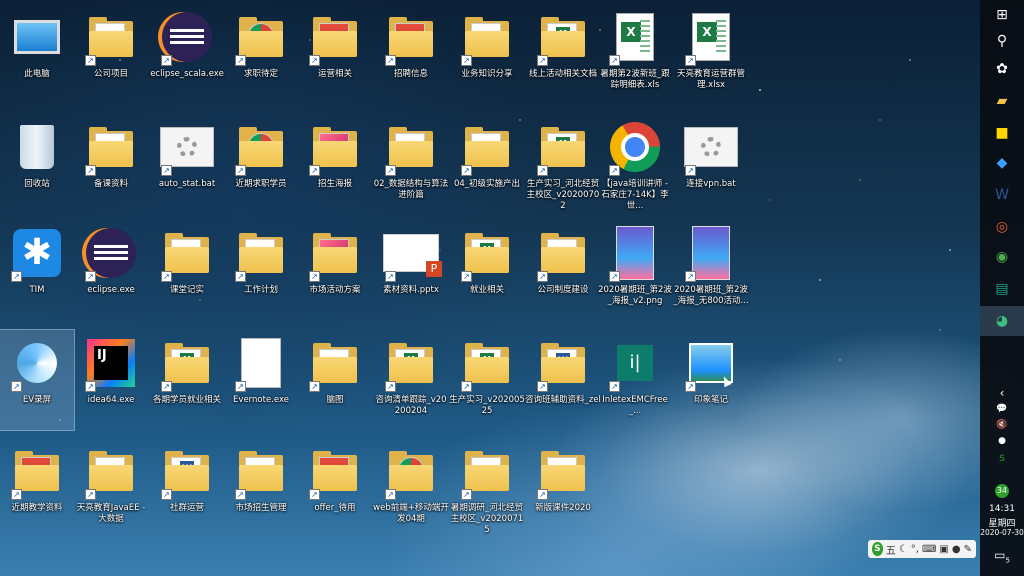 The height and width of the screenshot is (576, 1024). What do you see at coordinates (1002, 393) in the screenshot?
I see `tray-expand-icon: ‹` at bounding box center [1002, 393].